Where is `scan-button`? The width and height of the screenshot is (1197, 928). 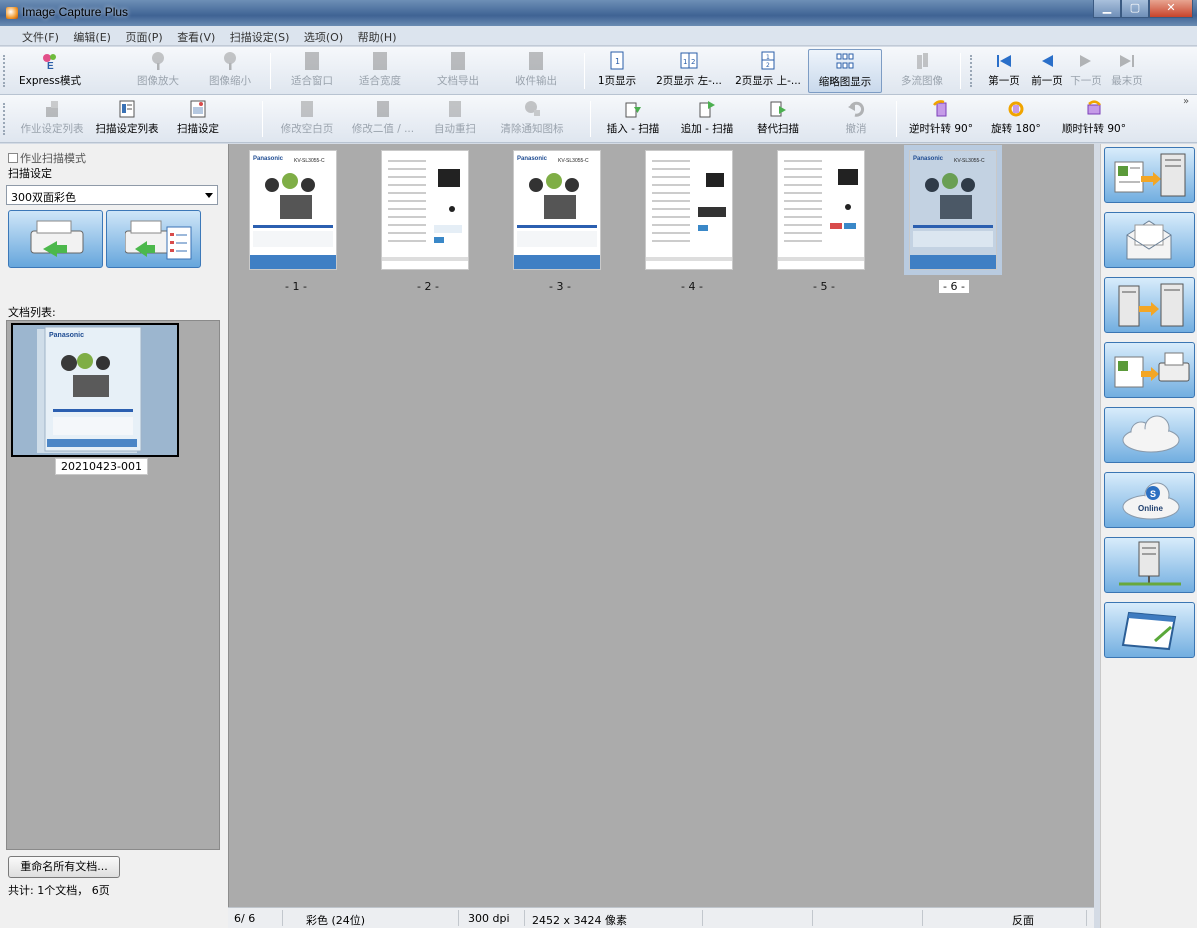
scan-button is located at coordinates (55, 239).